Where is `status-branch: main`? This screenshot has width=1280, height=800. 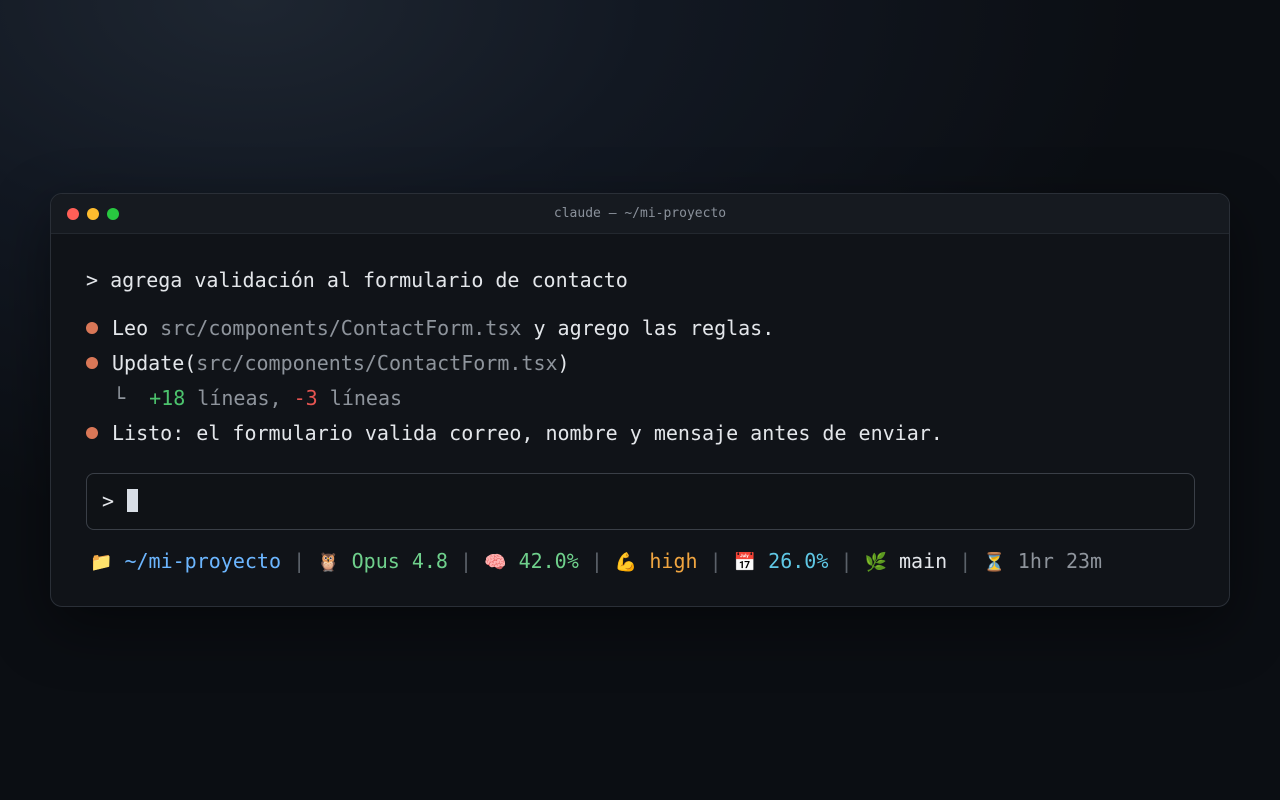 status-branch: main is located at coordinates (923, 561).